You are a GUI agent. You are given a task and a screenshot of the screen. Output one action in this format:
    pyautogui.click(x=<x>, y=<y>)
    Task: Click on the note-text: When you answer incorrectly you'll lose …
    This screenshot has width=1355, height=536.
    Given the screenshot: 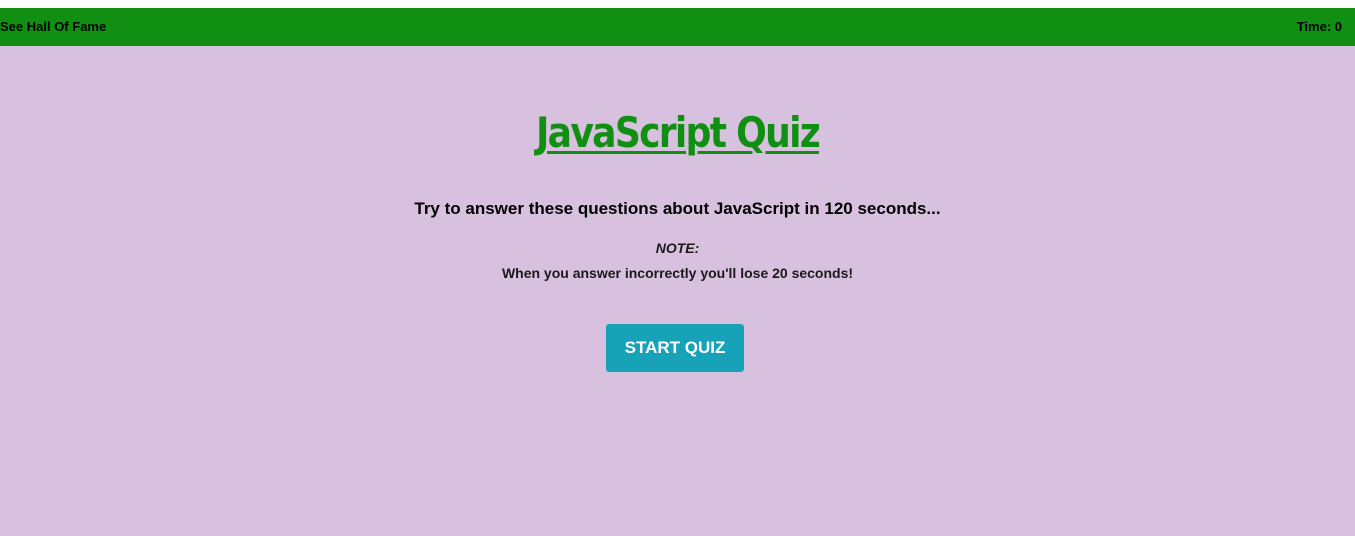 What is the action you would take?
    pyautogui.click(x=677, y=273)
    